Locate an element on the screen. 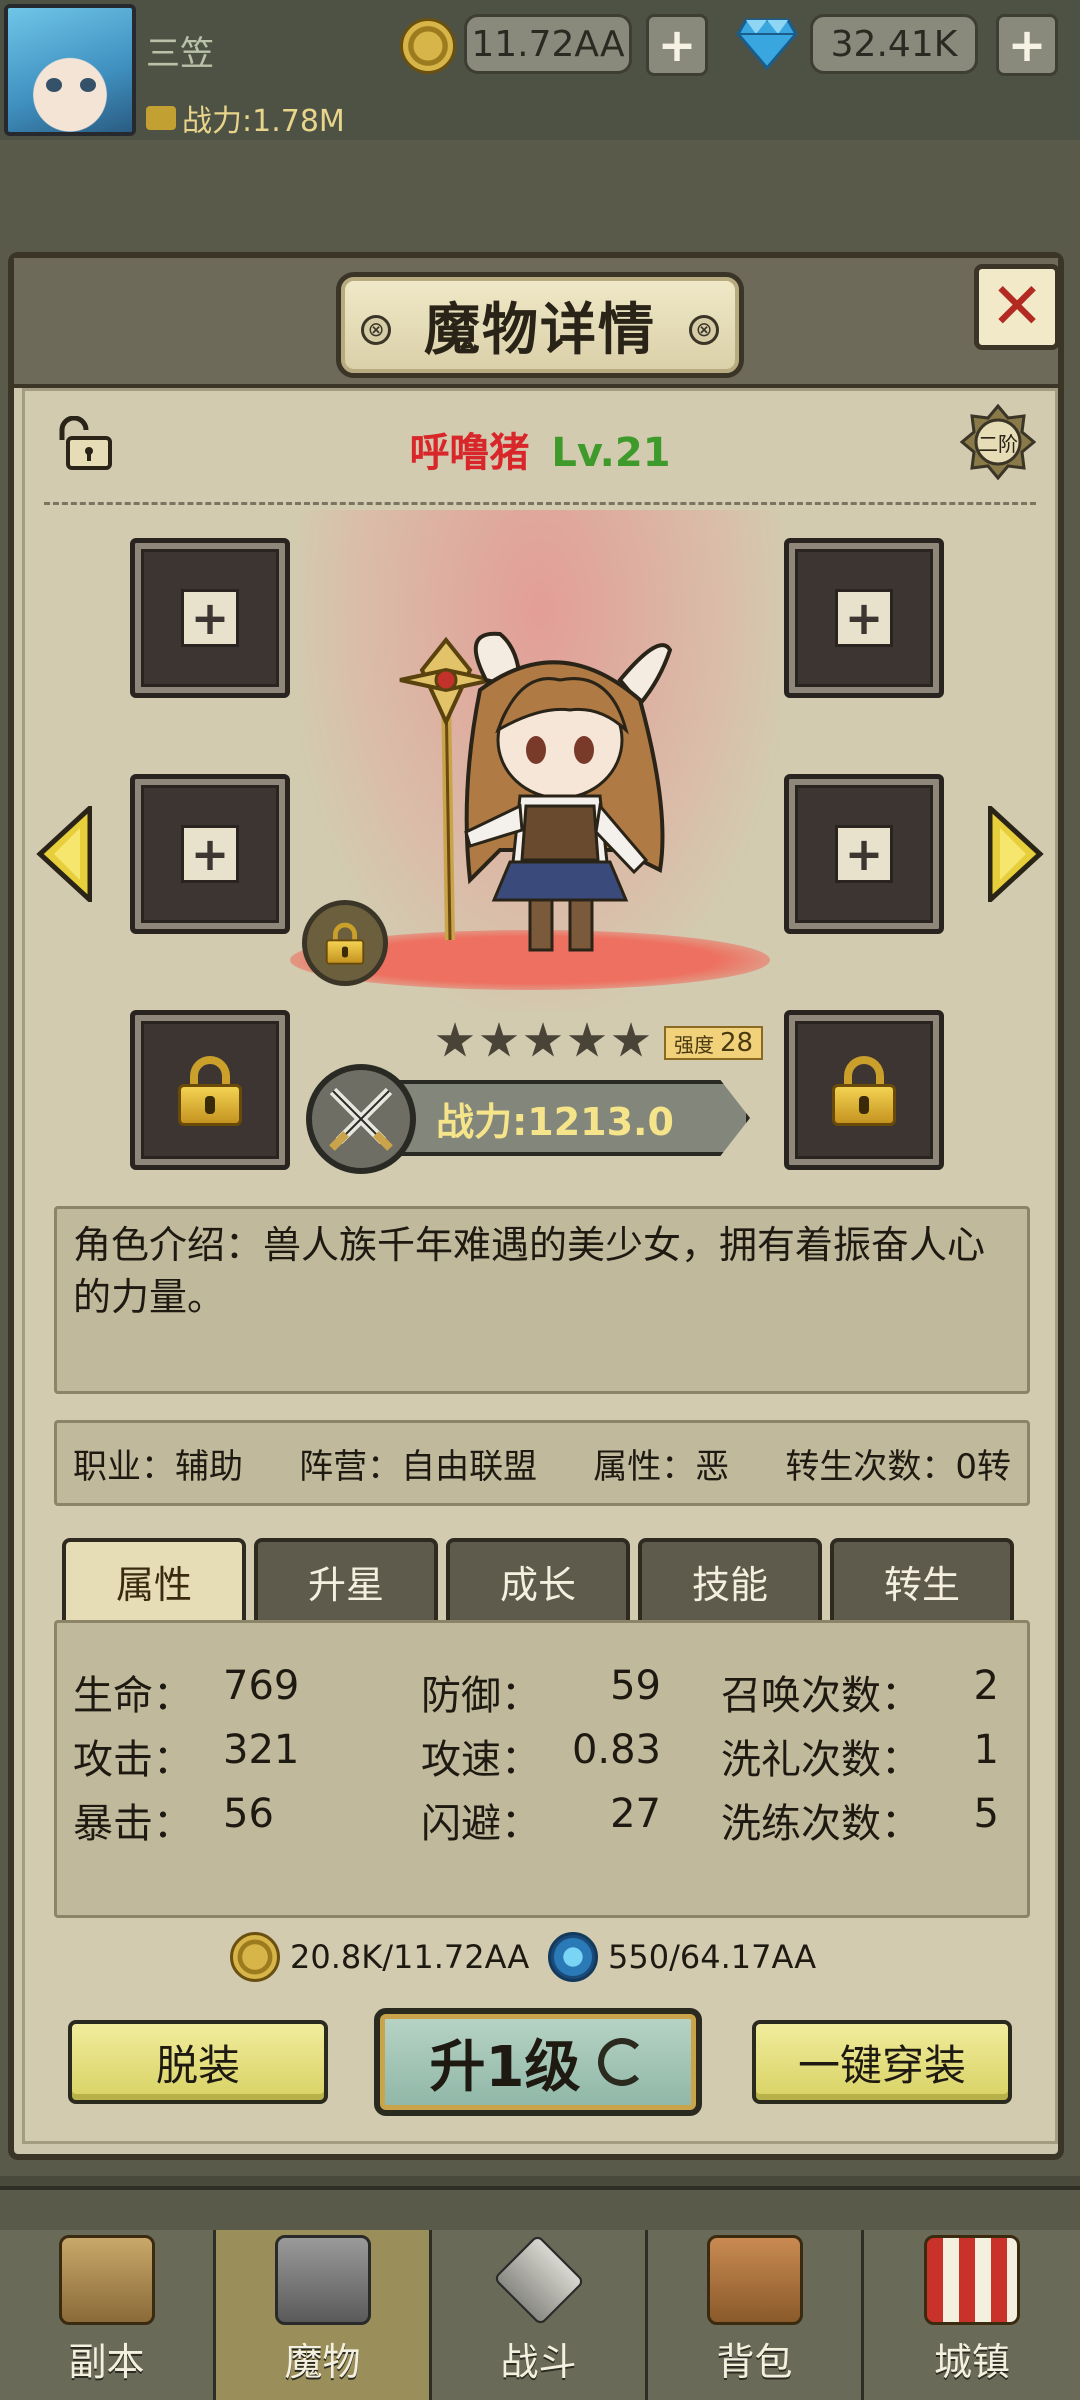 The image size is (1080, 2400). rank-badge: 二阶 is located at coordinates (998, 442).